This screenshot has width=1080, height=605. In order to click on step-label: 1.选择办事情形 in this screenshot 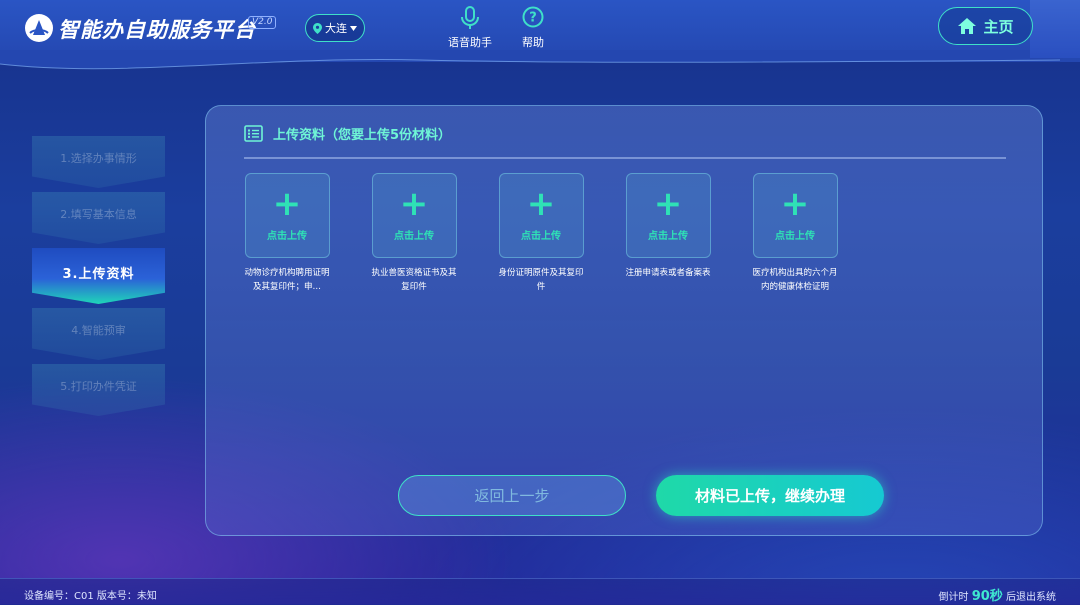, I will do `click(98, 158)`.